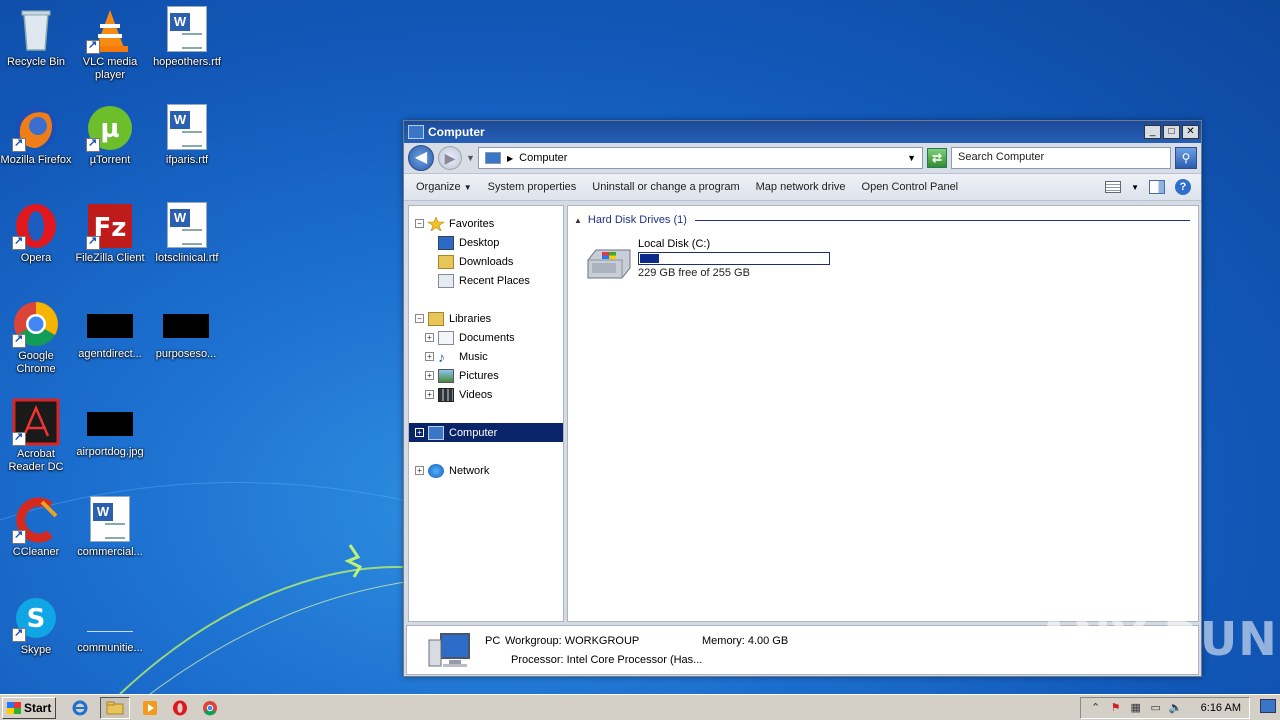 The height and width of the screenshot is (720, 1280). Describe the element at coordinates (150, 708) in the screenshot. I see `media-player-icon` at that location.